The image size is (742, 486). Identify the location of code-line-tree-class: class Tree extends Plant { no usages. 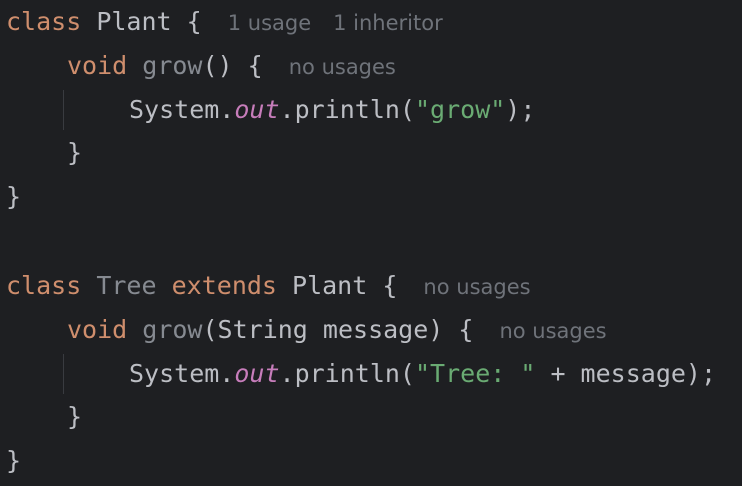
(268, 286).